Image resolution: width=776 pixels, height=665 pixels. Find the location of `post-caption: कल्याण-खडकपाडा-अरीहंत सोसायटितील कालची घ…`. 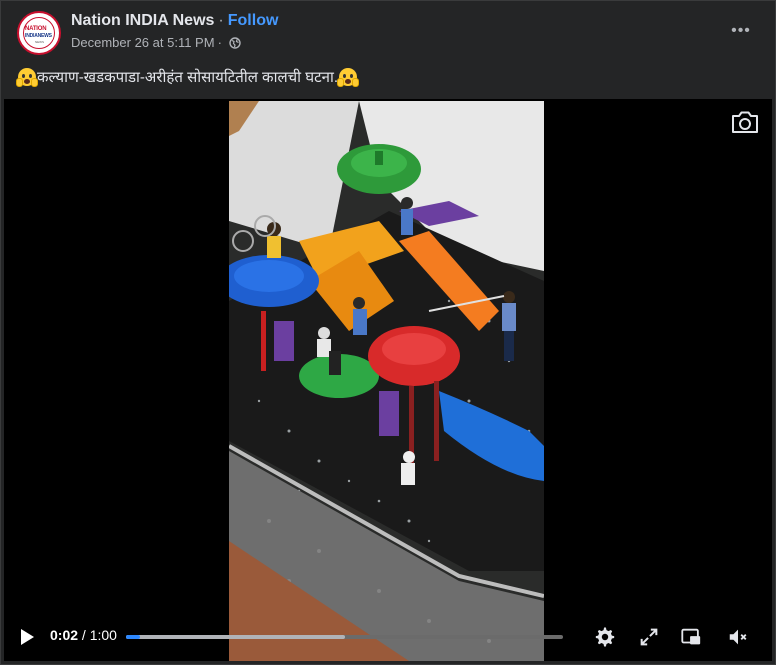

post-caption: कल्याण-खडकपाडा-अरीहंत सोसायटितील कालची घ… is located at coordinates (188, 77).